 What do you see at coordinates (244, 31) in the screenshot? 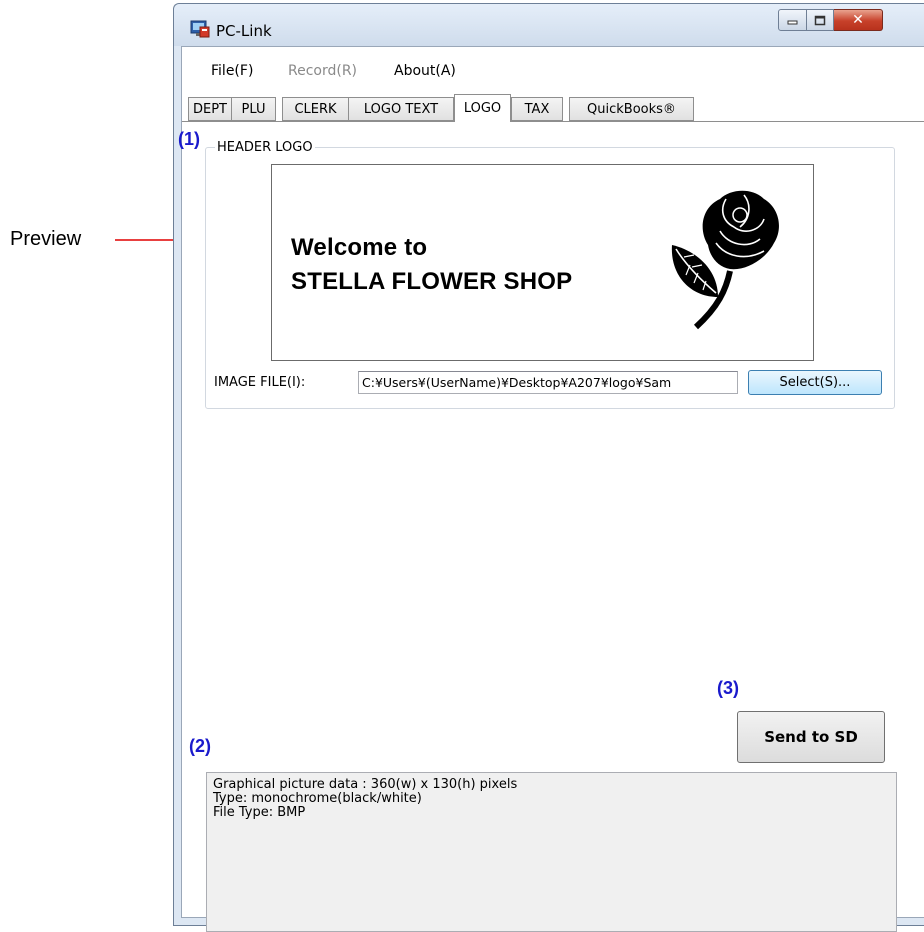
I see `window-title: PC-Link` at bounding box center [244, 31].